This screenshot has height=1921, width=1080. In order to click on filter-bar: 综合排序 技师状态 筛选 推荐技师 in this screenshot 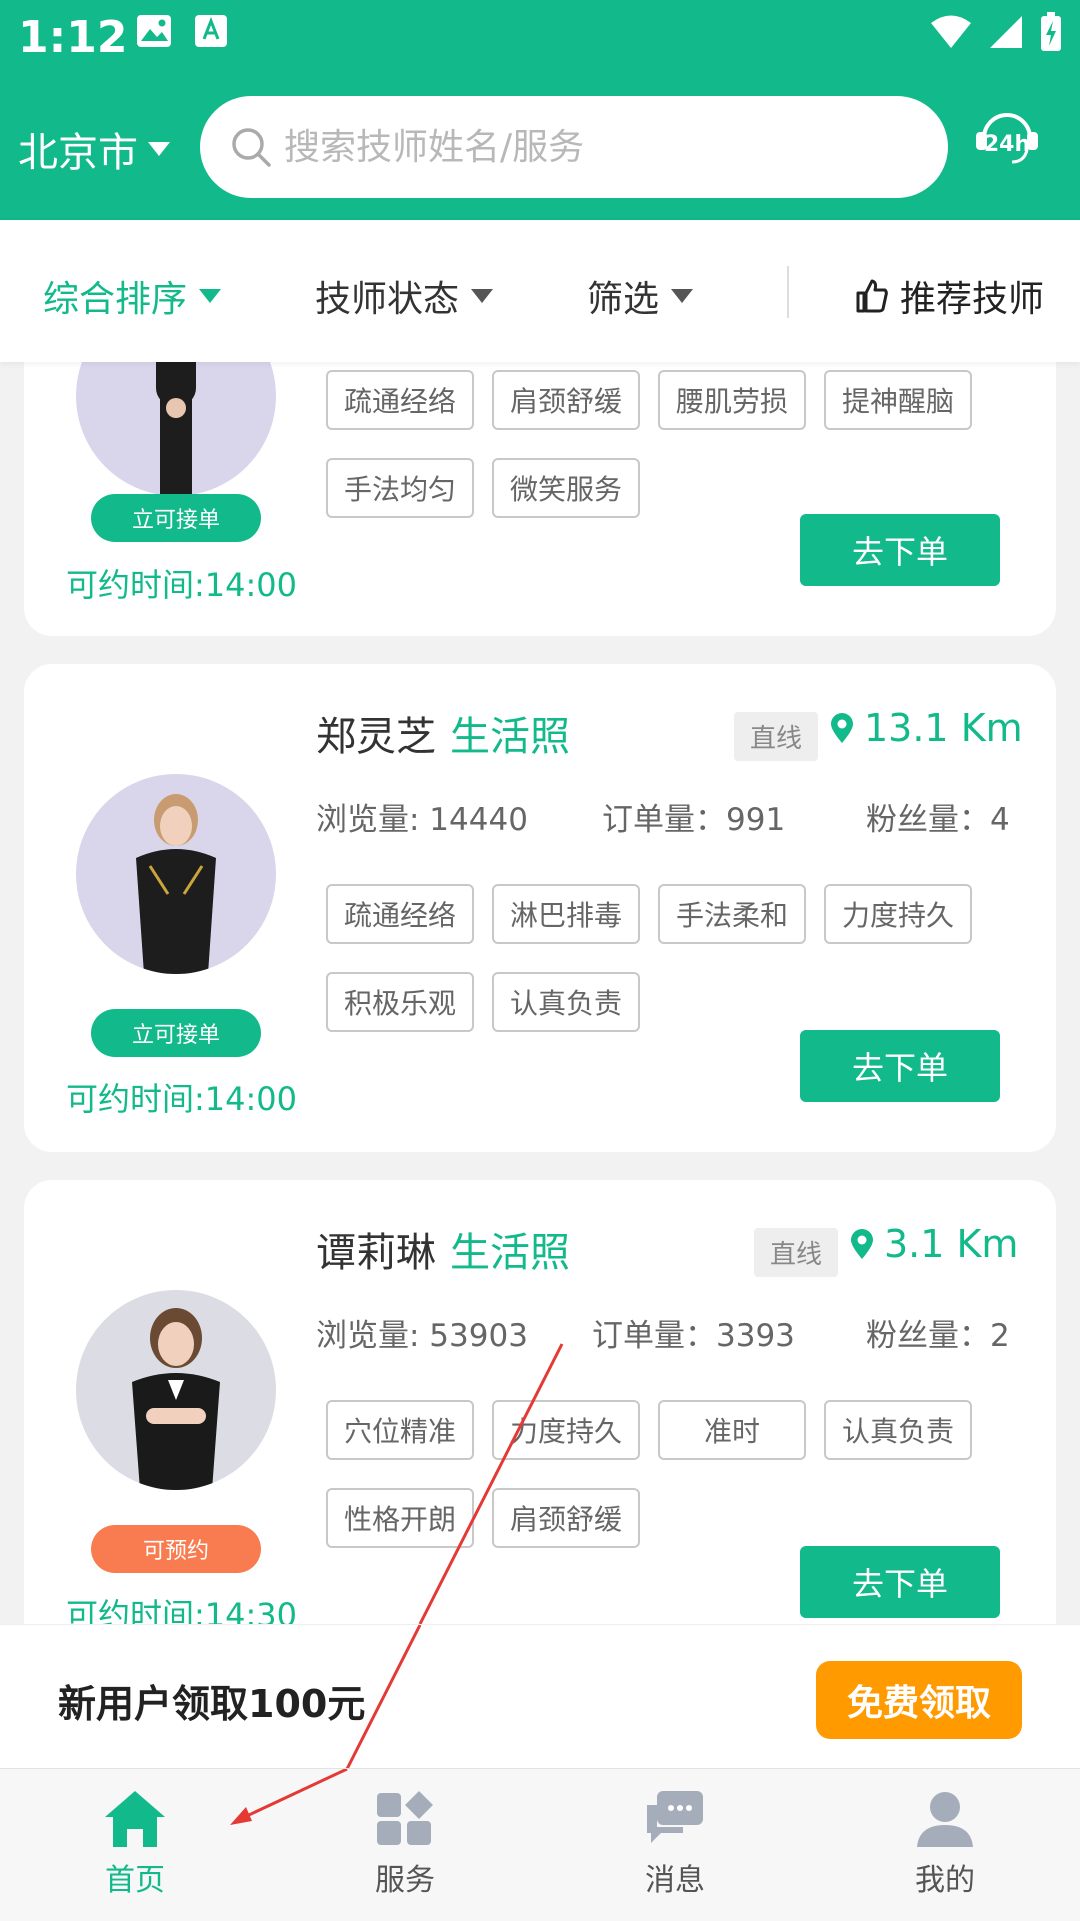, I will do `click(540, 291)`.